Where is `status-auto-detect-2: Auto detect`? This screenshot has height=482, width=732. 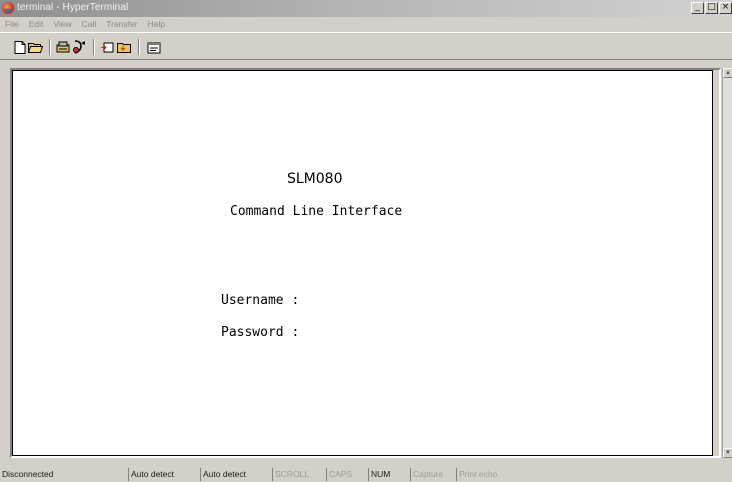 status-auto-detect-2: Auto detect is located at coordinates (235, 474).